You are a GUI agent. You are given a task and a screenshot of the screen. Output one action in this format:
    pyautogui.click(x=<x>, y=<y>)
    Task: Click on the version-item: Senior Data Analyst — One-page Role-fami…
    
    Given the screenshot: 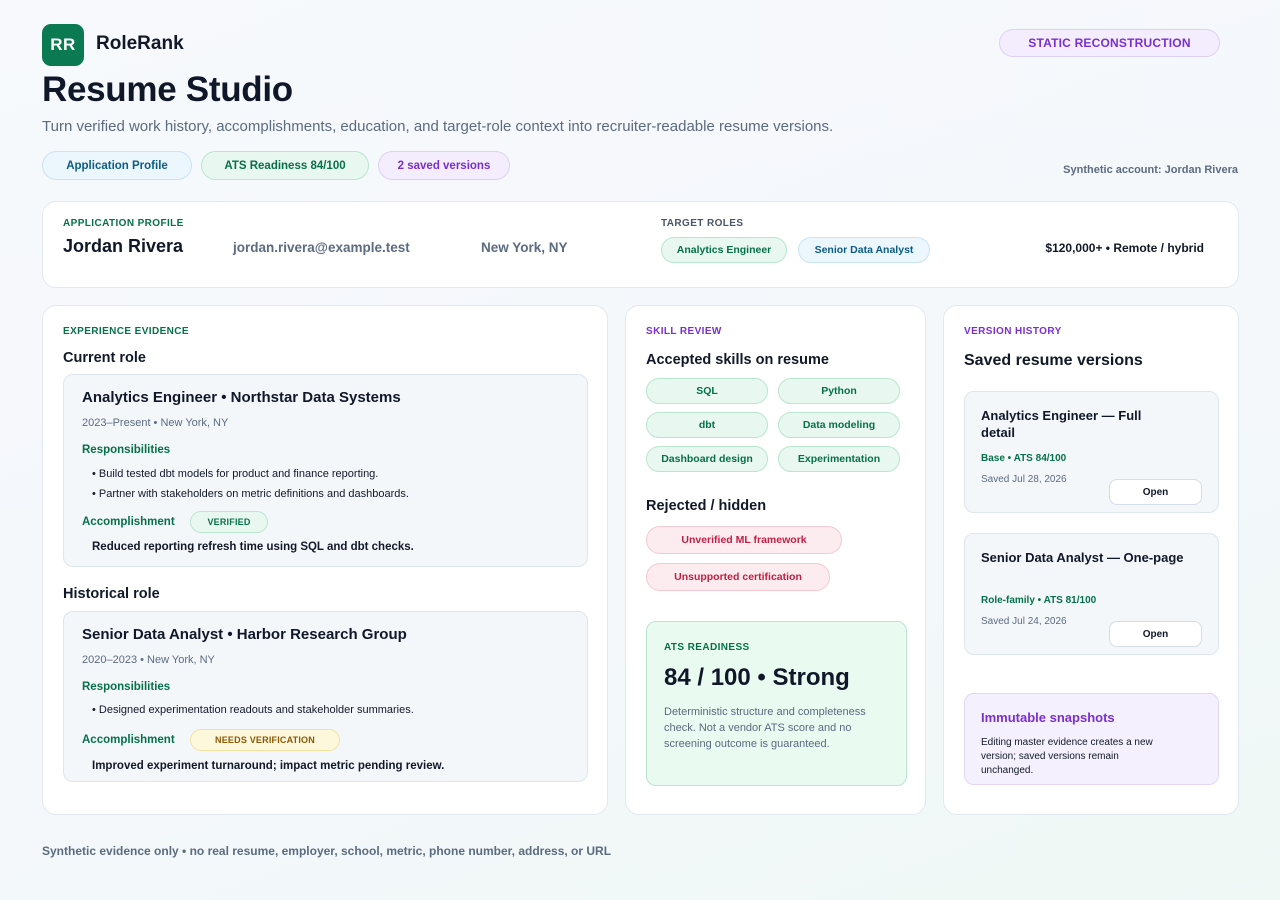 What is the action you would take?
    pyautogui.click(x=1091, y=594)
    